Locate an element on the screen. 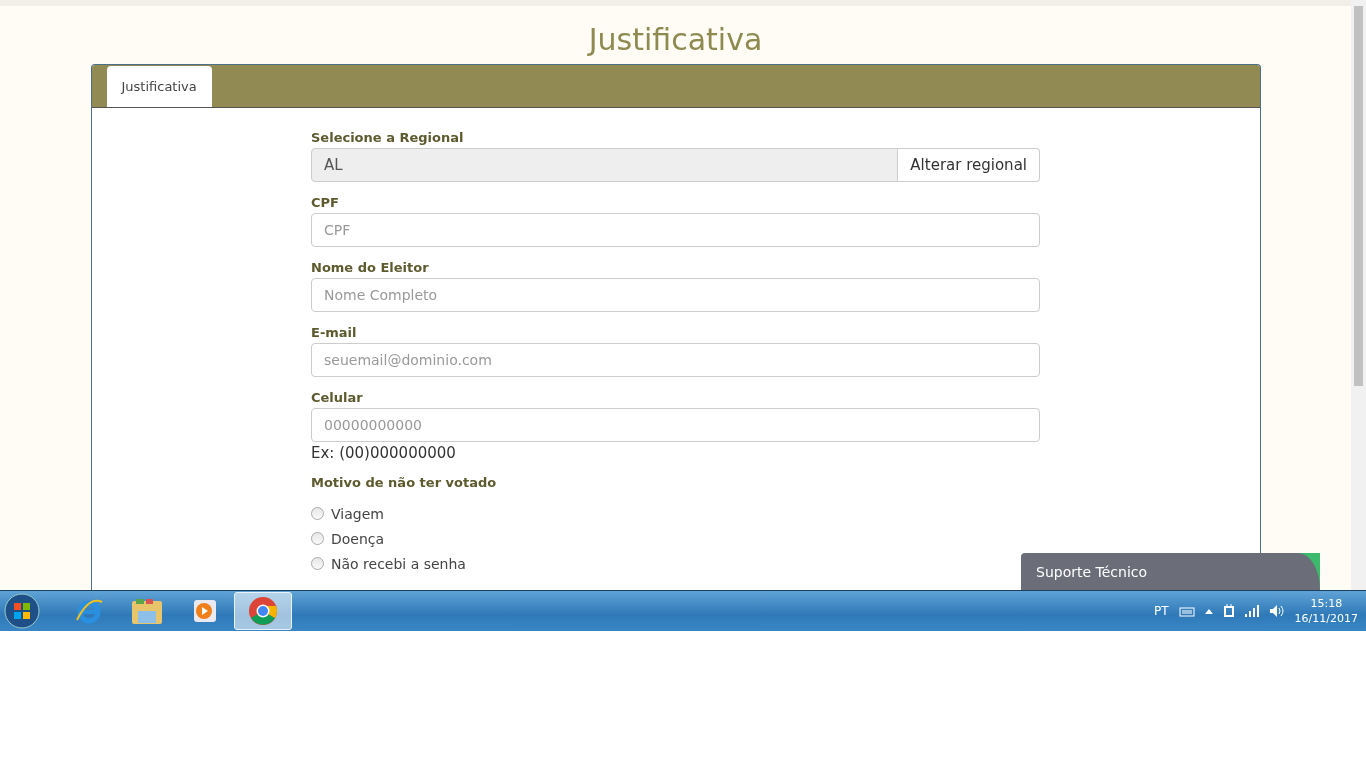 The width and height of the screenshot is (1366, 768). language-indicator: PT is located at coordinates (1161, 611).